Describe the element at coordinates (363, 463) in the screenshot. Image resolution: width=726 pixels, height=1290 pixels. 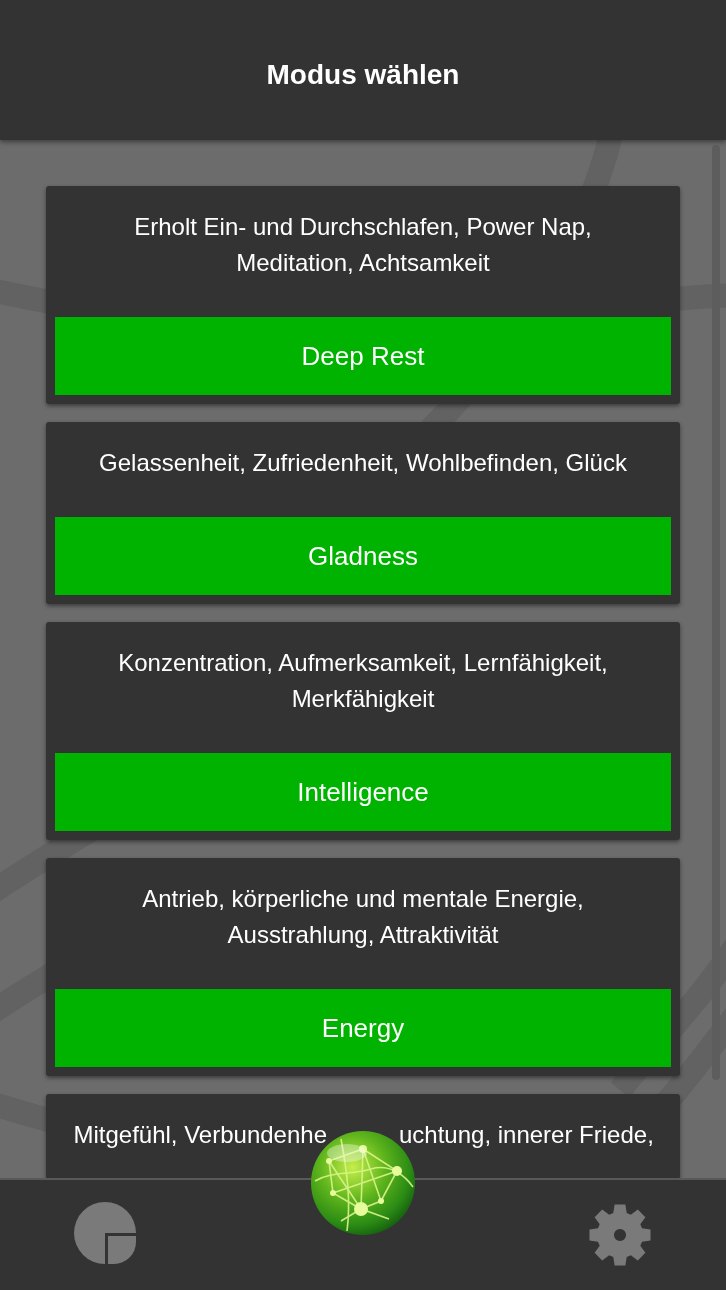
I see `mode-description: Gelassenheit, Zufriedenheit, Wohlbefinden, Glück` at that location.